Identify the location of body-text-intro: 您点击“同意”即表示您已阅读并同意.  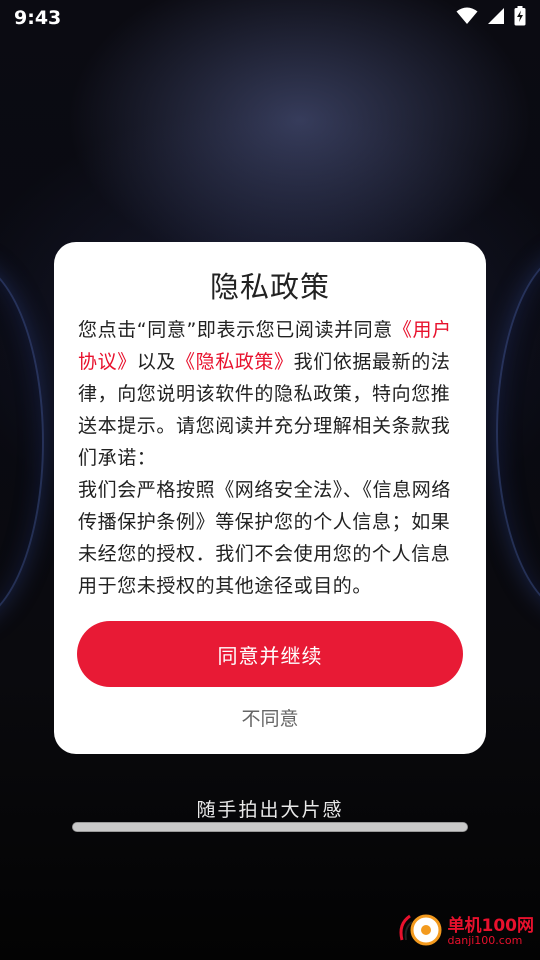
(235, 330).